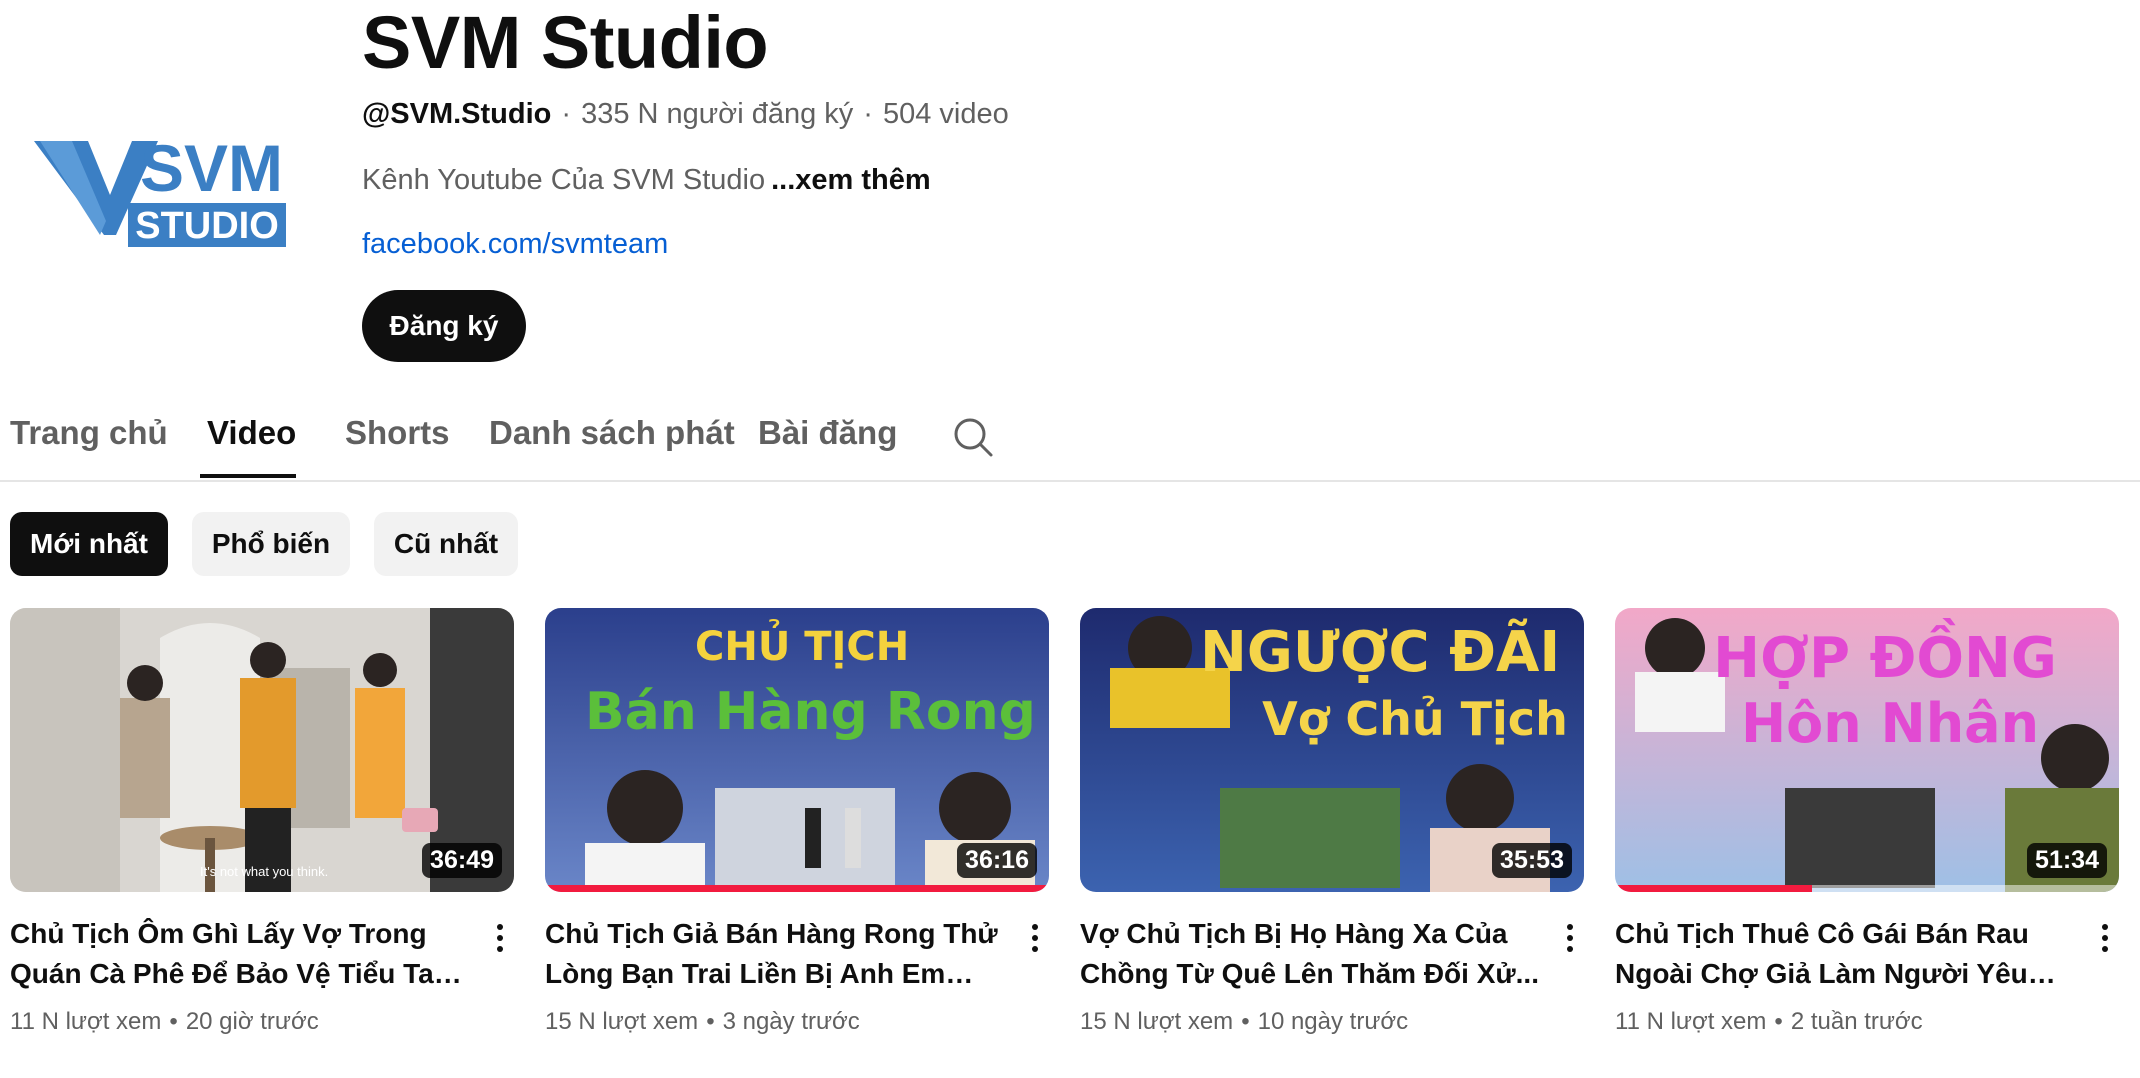 This screenshot has width=2140, height=1078. Describe the element at coordinates (810, 712) in the screenshot. I see `thumbnail-subheadline: Bán Hàng Rong` at that location.